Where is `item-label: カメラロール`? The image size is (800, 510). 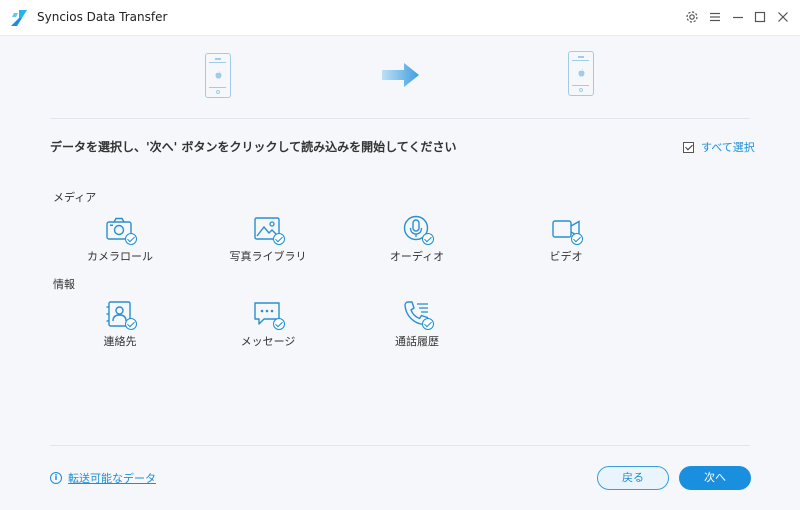 item-label: カメラロール is located at coordinates (120, 256).